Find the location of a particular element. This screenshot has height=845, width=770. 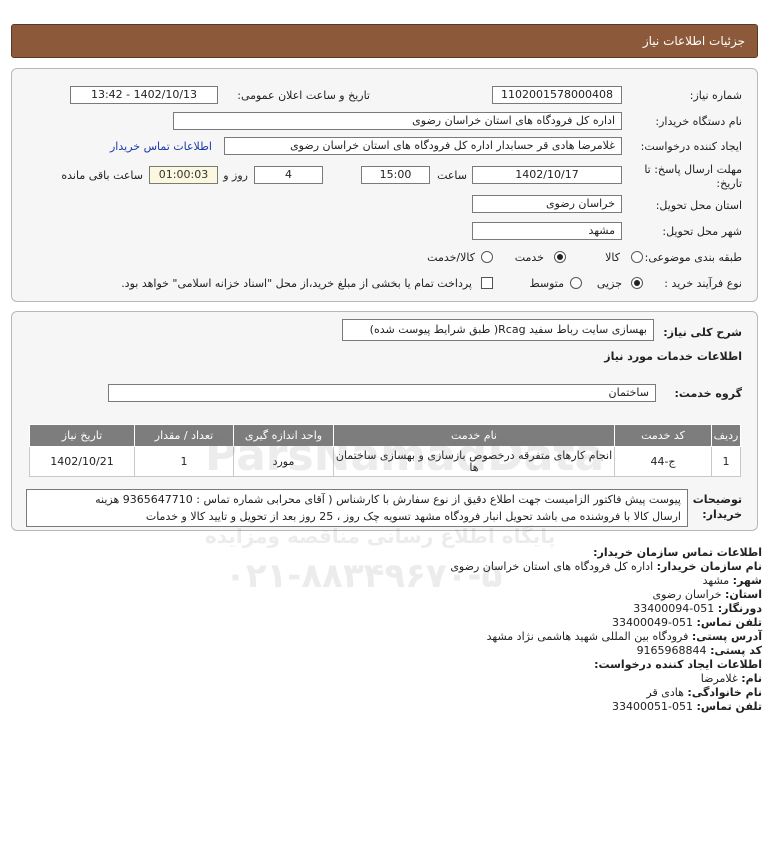

col-code-header: کد خدمت is located at coordinates (663, 435).